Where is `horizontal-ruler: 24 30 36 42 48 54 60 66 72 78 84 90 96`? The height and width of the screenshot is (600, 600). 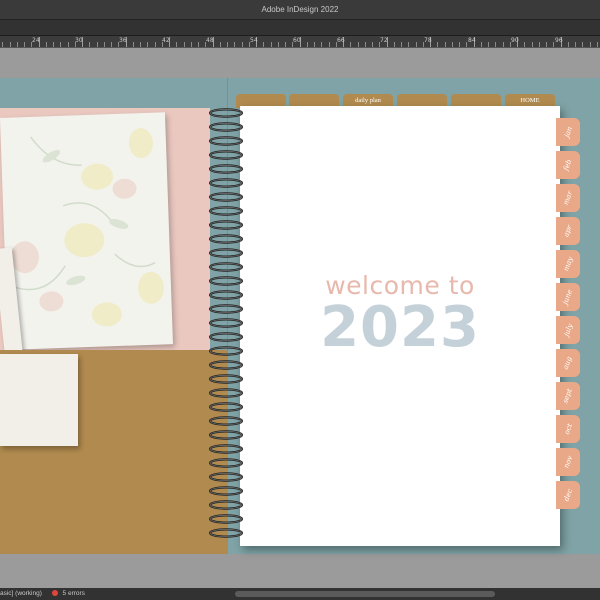 horizontal-ruler: 24 30 36 42 48 54 60 66 72 78 84 90 96 is located at coordinates (300, 42).